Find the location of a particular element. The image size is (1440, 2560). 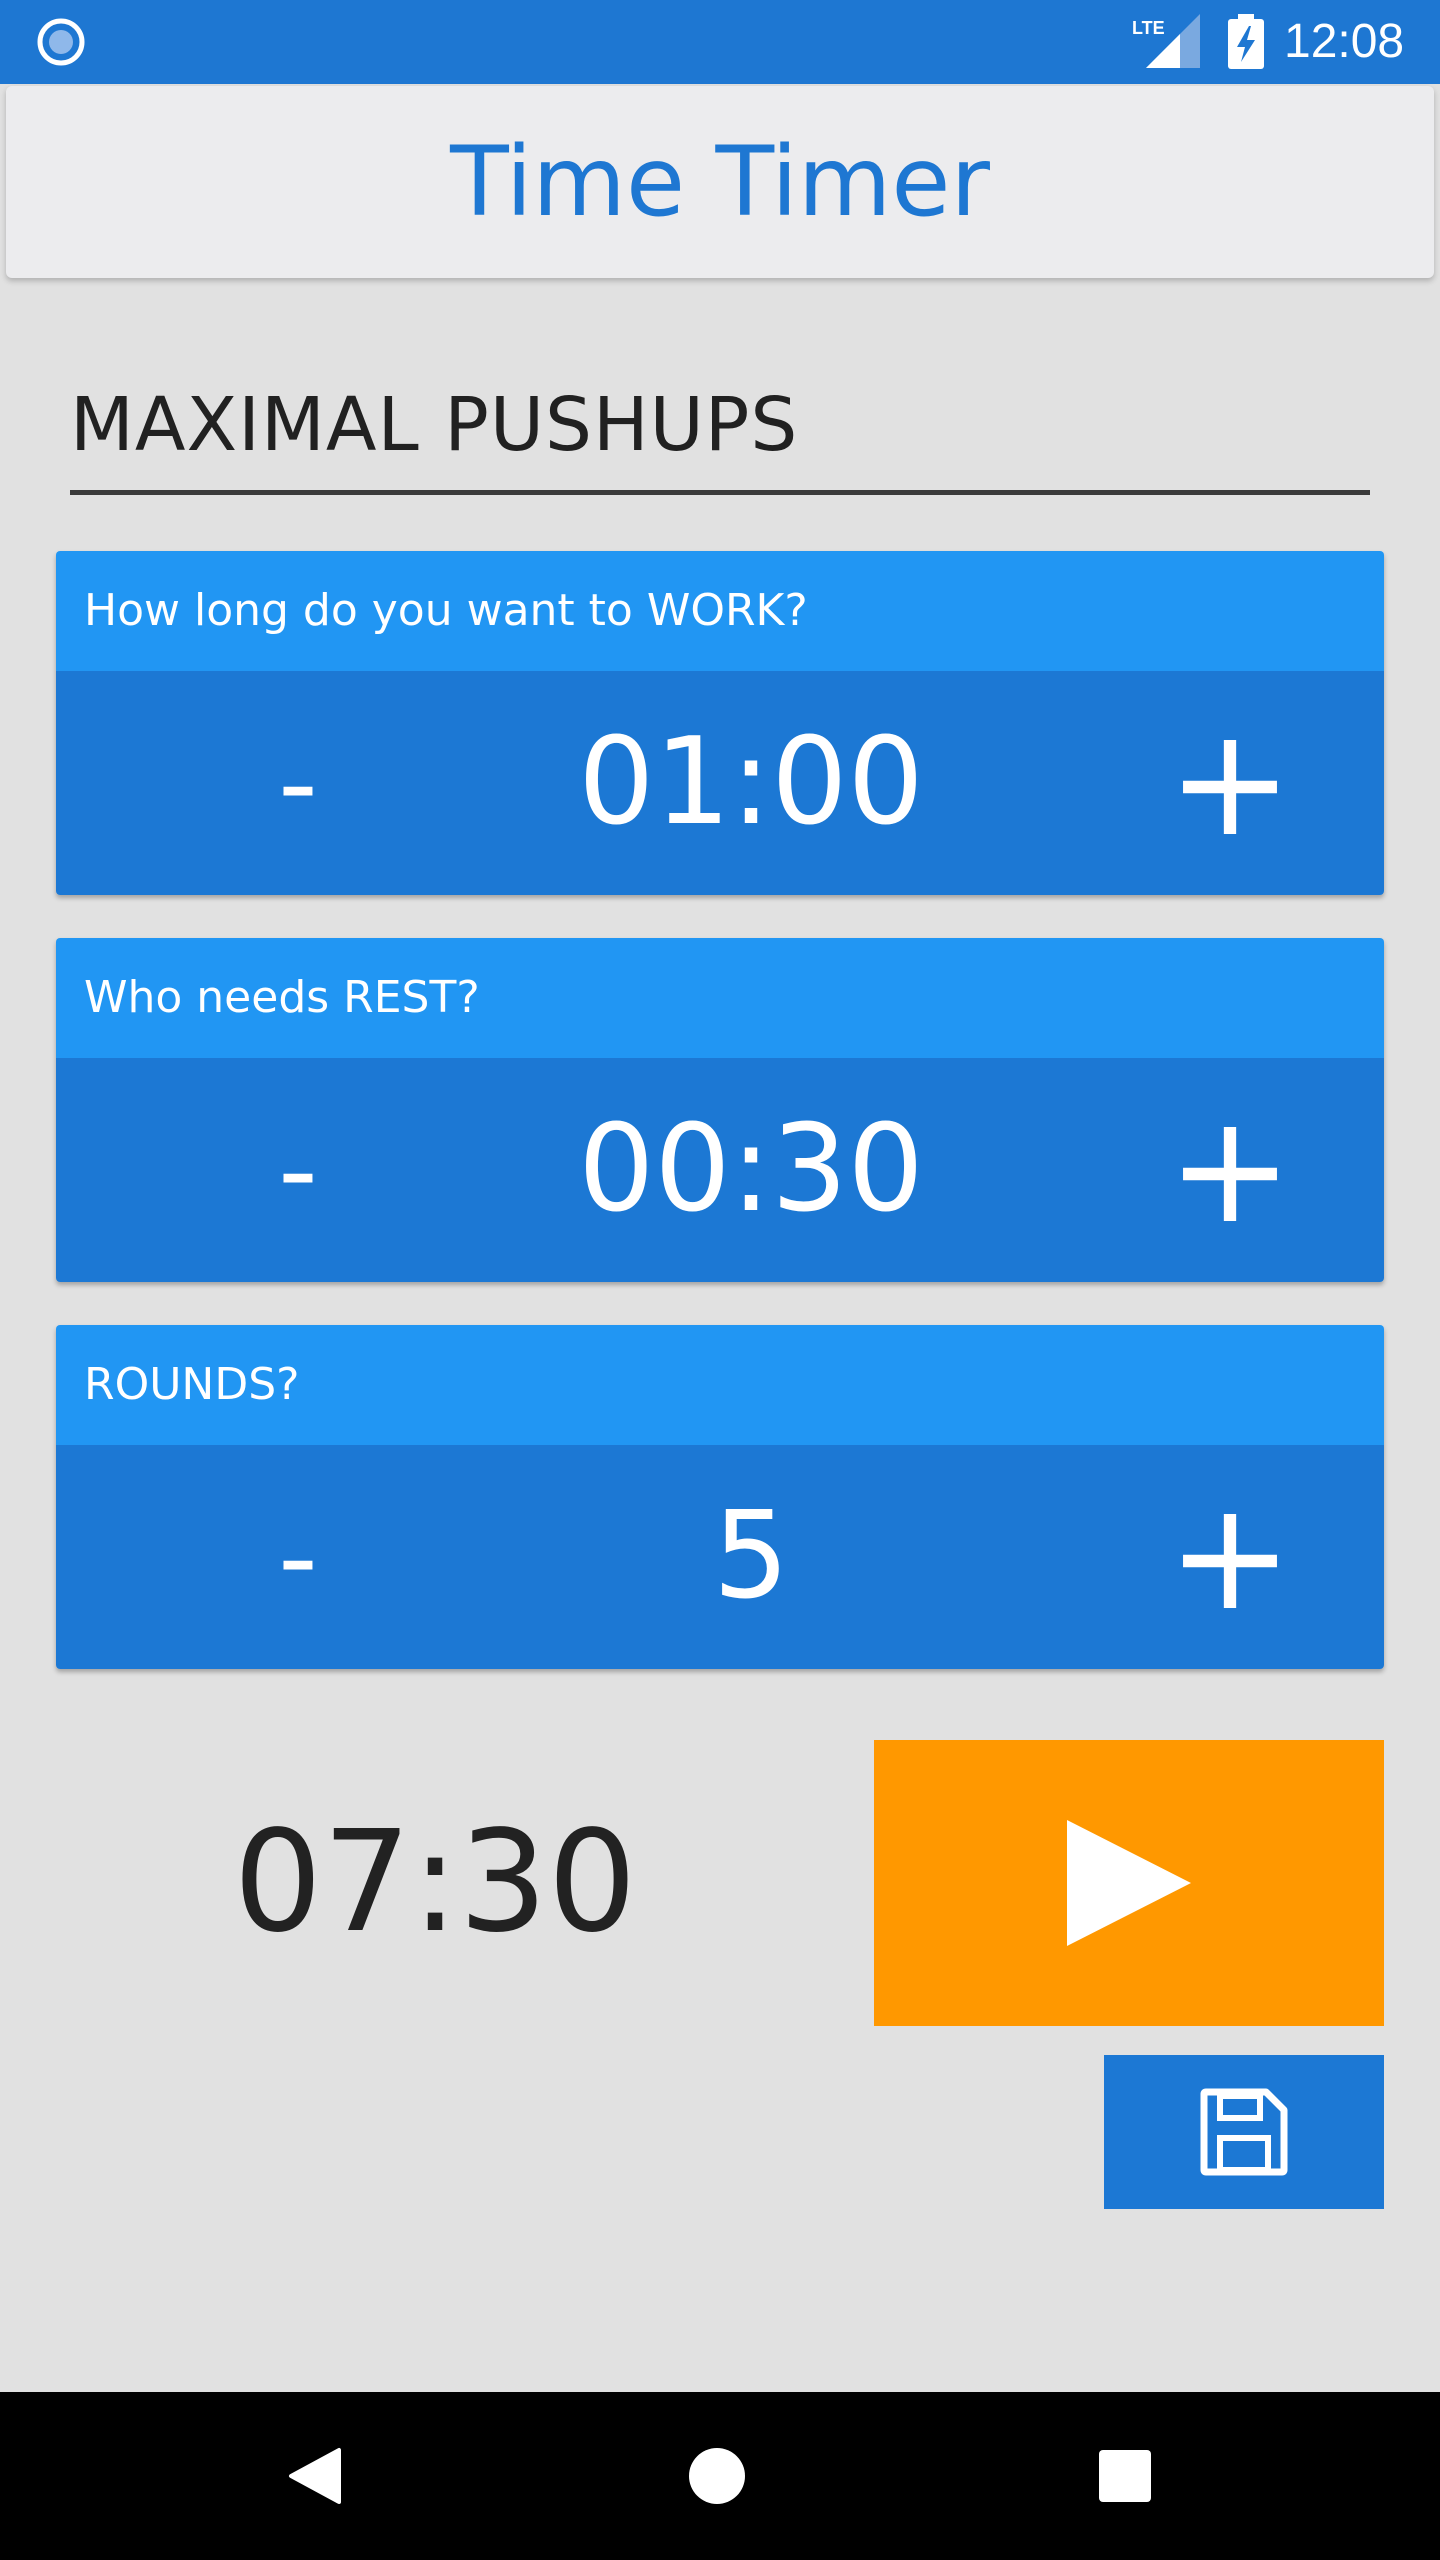

workout-name-field: MAXIMAL PUSHUPS is located at coordinates (720, 425).